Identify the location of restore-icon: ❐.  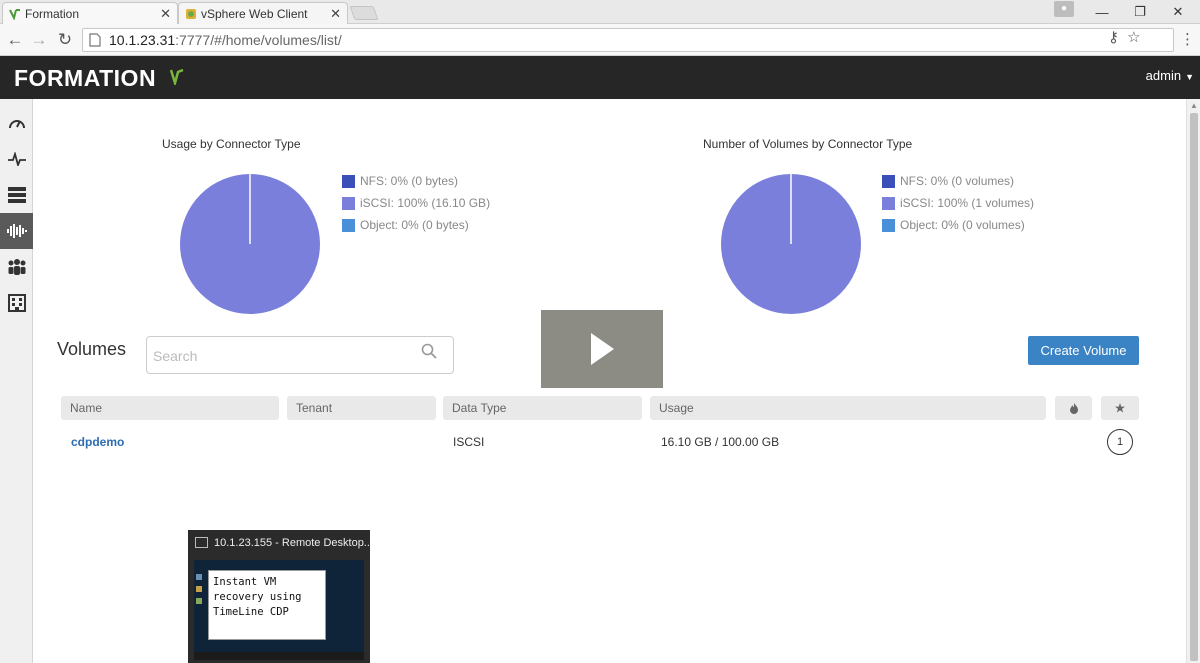
(1140, 12).